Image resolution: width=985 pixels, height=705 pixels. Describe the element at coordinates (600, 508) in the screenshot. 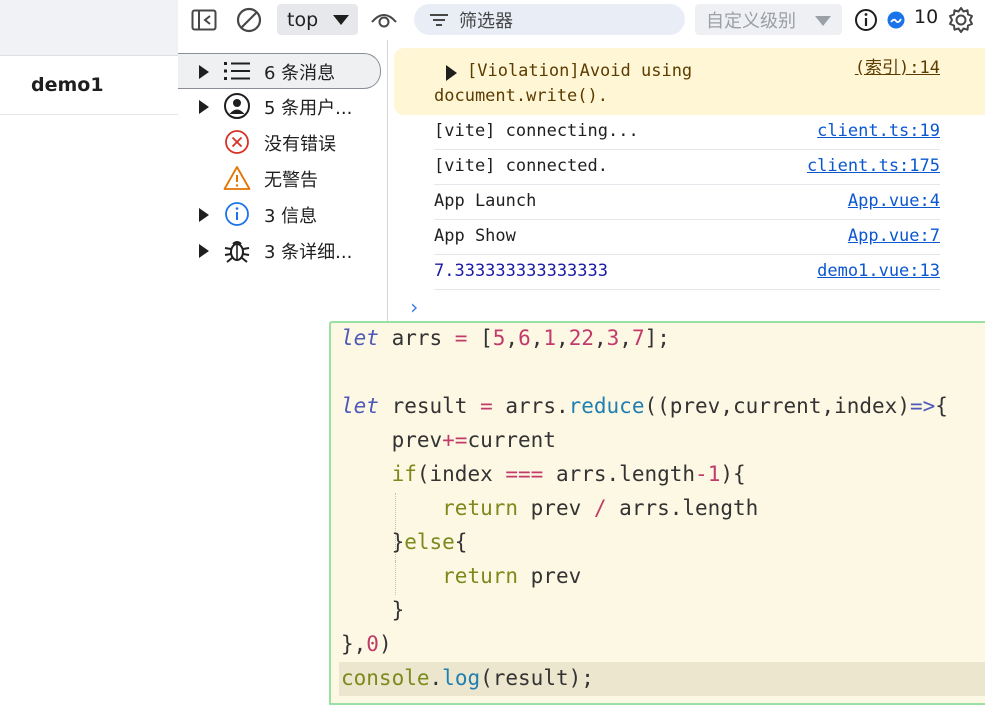

I see `code-line: return prev / arrs.length` at that location.